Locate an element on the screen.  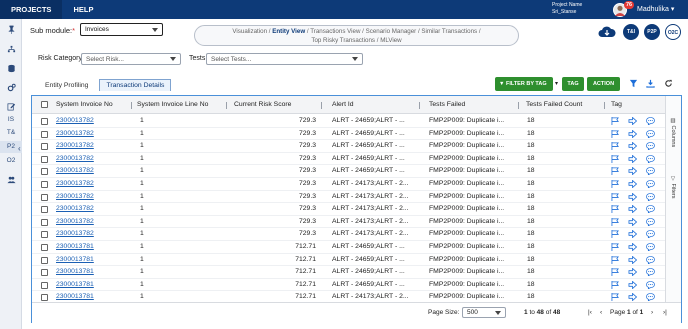
quick-link-o2c: O2C is located at coordinates (673, 32).